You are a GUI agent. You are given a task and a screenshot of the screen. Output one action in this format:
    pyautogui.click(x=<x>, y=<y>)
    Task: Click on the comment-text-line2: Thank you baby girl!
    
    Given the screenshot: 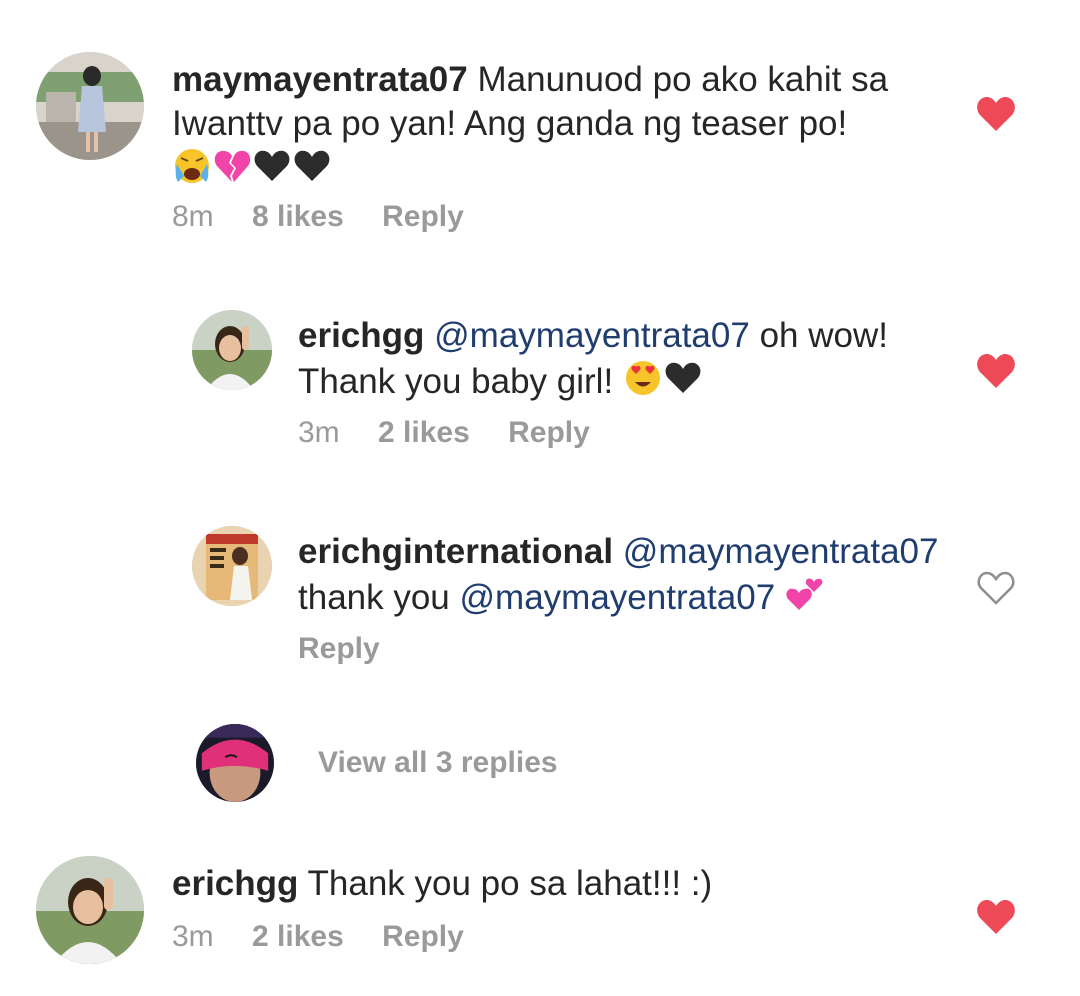 What is the action you would take?
    pyautogui.click(x=456, y=381)
    